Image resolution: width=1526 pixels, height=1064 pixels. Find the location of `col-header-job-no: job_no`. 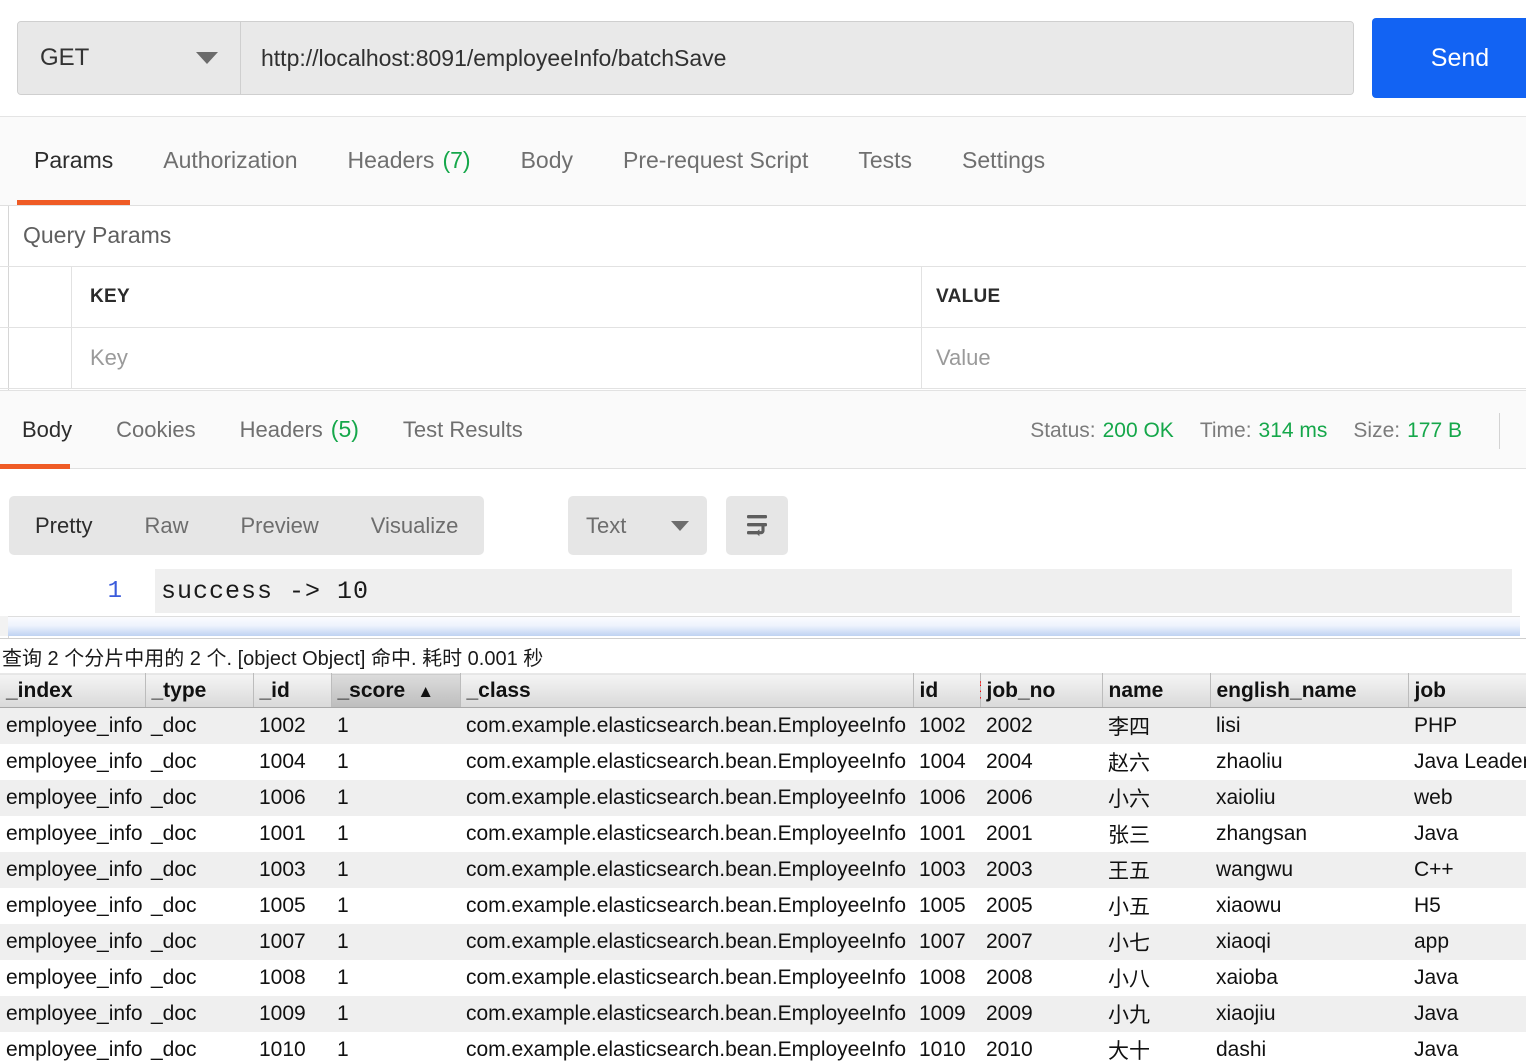

col-header-job-no: job_no is located at coordinates (1041, 690).